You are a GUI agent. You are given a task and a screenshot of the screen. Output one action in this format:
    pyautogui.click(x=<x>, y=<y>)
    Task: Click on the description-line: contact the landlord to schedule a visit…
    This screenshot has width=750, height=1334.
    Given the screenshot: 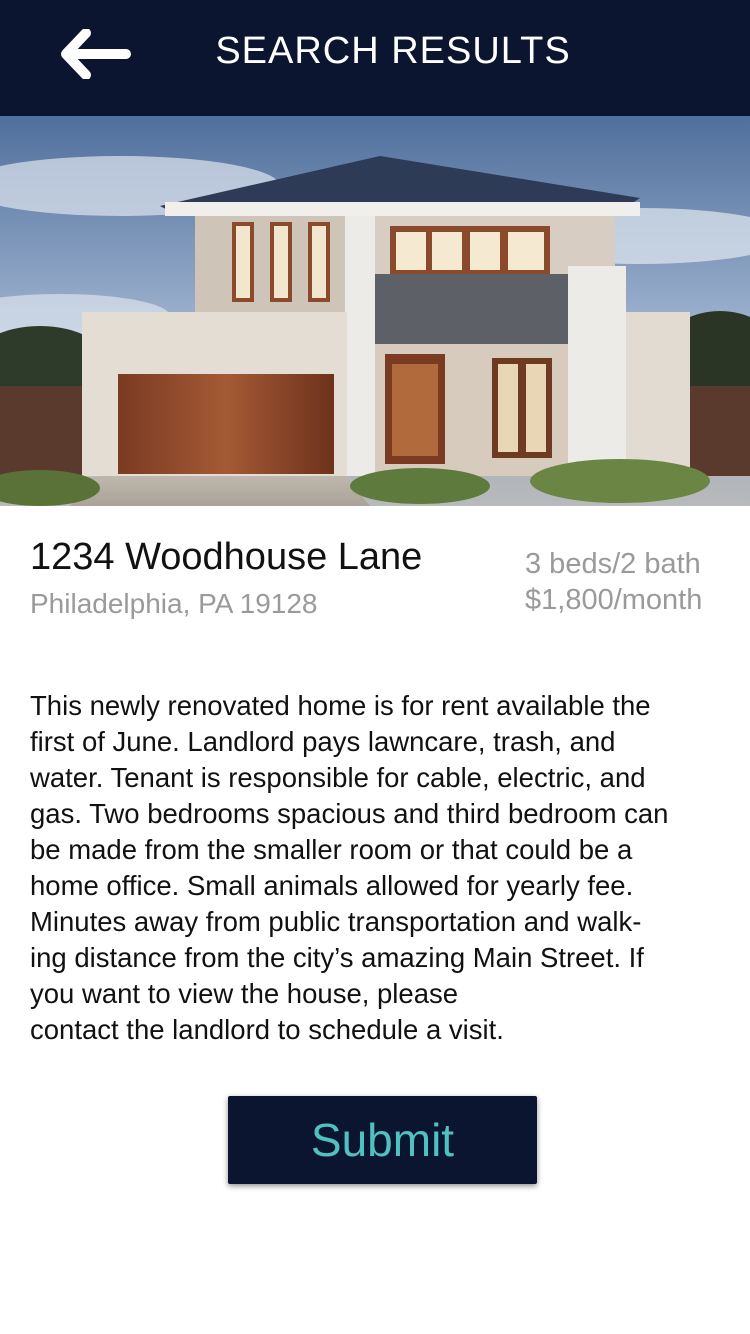 What is the action you would take?
    pyautogui.click(x=267, y=1029)
    